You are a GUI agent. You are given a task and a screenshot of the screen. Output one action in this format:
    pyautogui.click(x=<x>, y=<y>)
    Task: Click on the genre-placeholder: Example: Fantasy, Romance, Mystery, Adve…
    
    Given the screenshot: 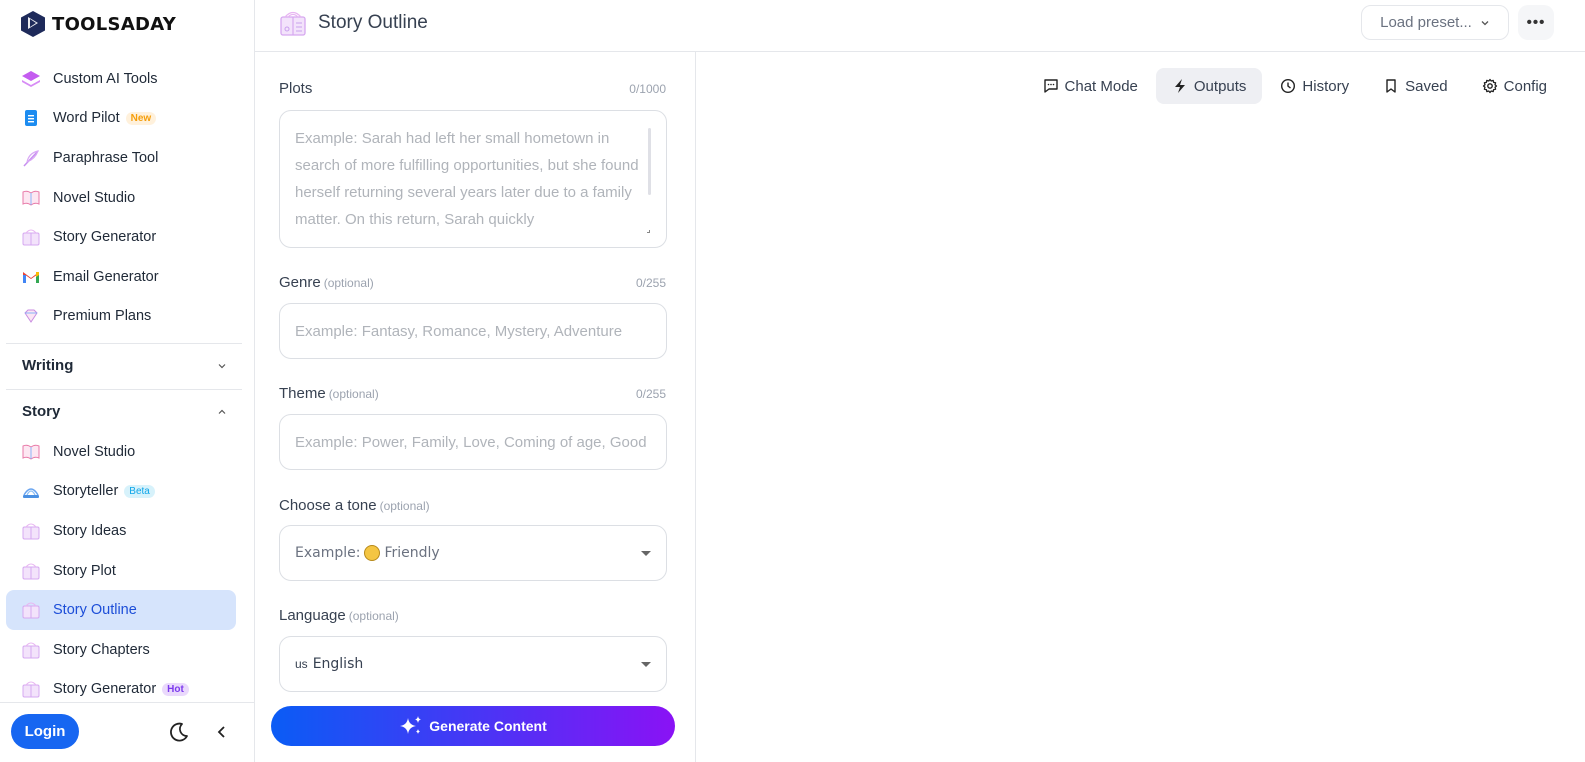 What is the action you would take?
    pyautogui.click(x=459, y=331)
    